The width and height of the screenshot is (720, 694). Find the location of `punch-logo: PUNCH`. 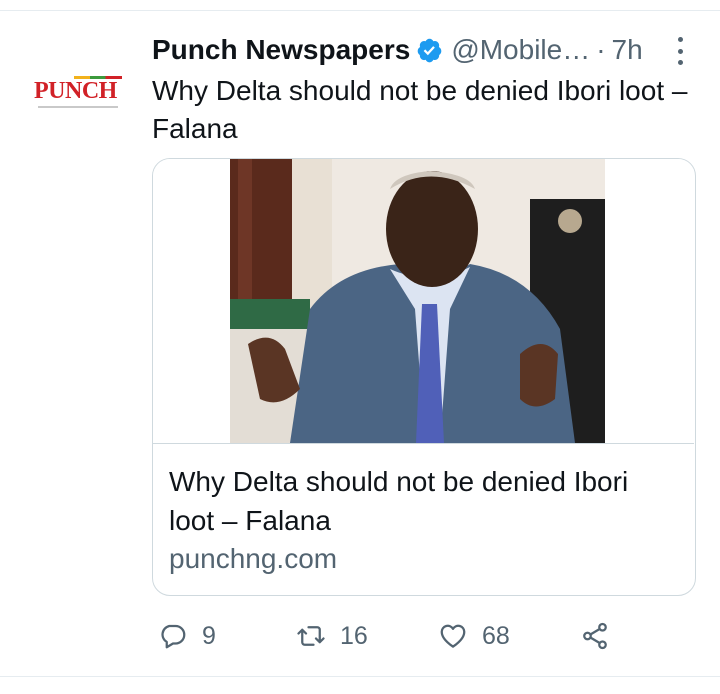

punch-logo: PUNCH is located at coordinates (75, 91).